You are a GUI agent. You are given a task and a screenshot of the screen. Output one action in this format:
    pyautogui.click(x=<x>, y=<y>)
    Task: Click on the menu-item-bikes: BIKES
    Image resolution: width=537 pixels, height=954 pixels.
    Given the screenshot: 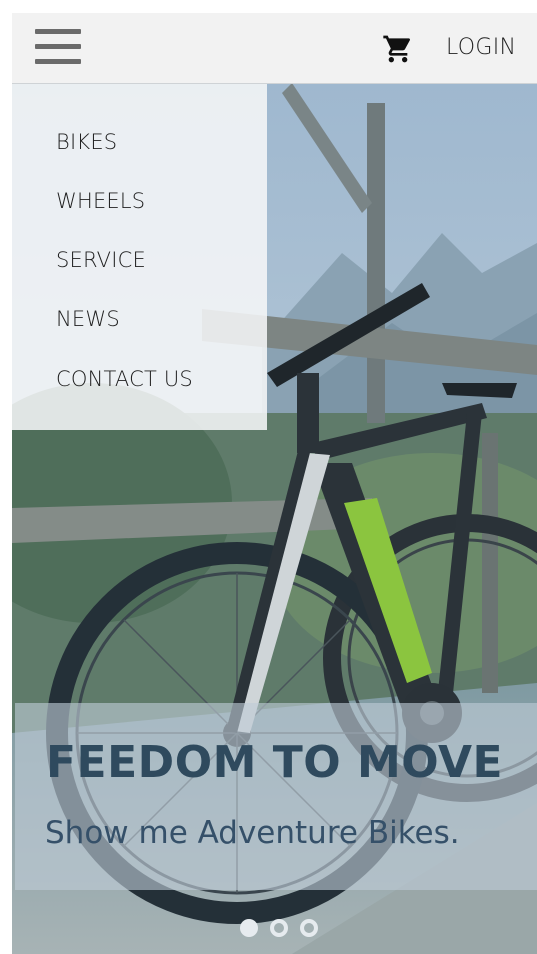 What is the action you would take?
    pyautogui.click(x=86, y=142)
    